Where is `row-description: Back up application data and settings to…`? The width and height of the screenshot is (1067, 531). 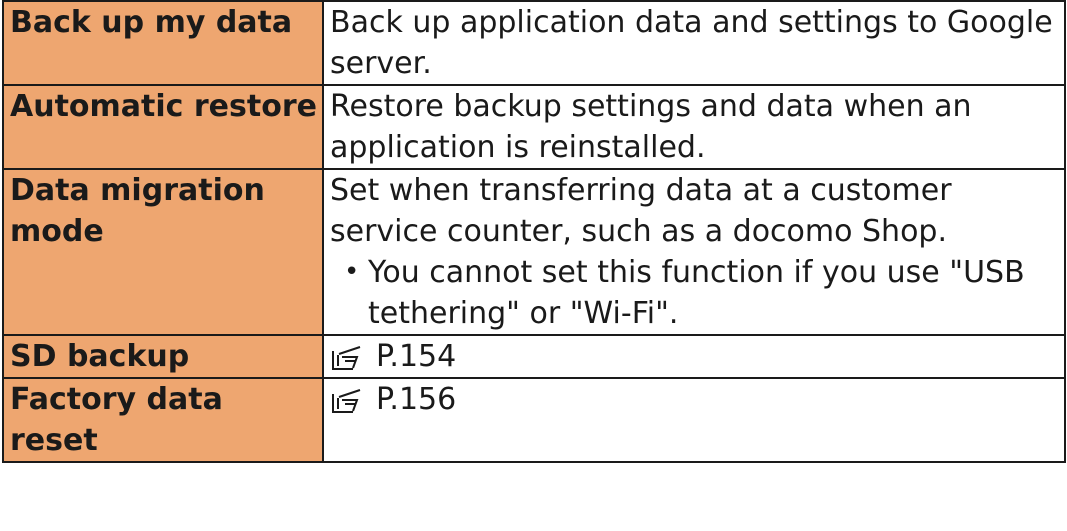 row-description: Back up application data and settings to… is located at coordinates (694, 43).